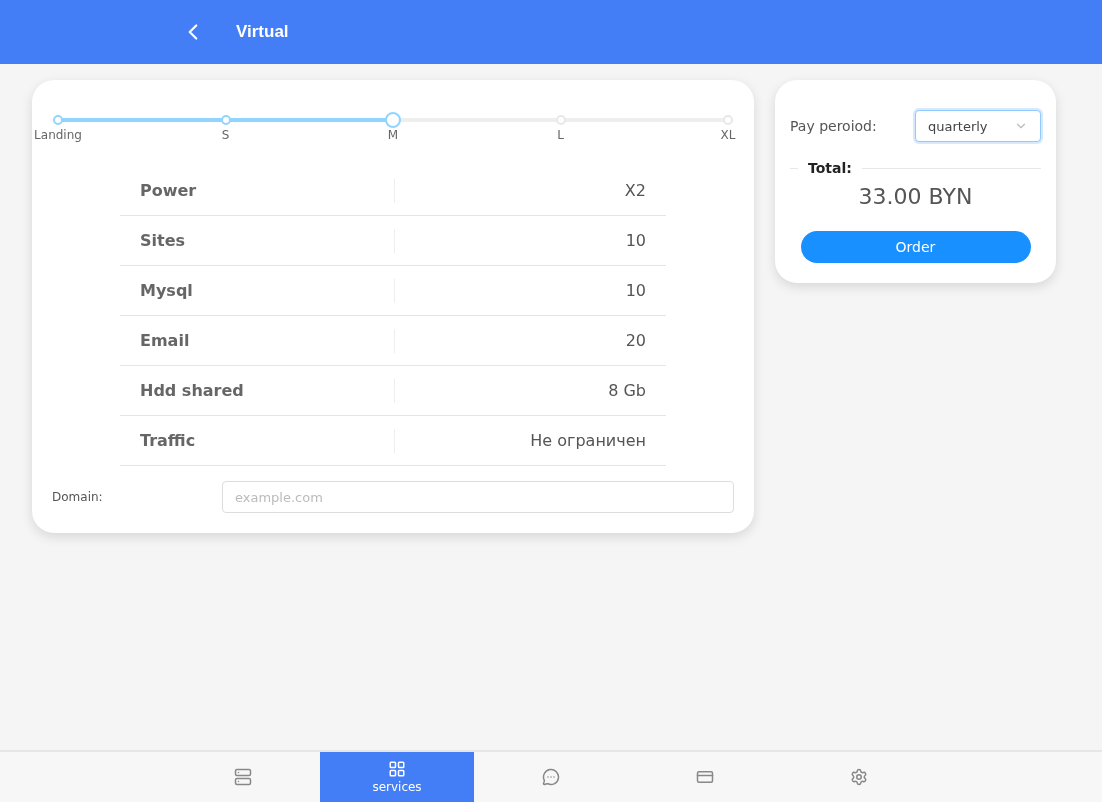  I want to click on nav-tab: services, so click(397, 777).